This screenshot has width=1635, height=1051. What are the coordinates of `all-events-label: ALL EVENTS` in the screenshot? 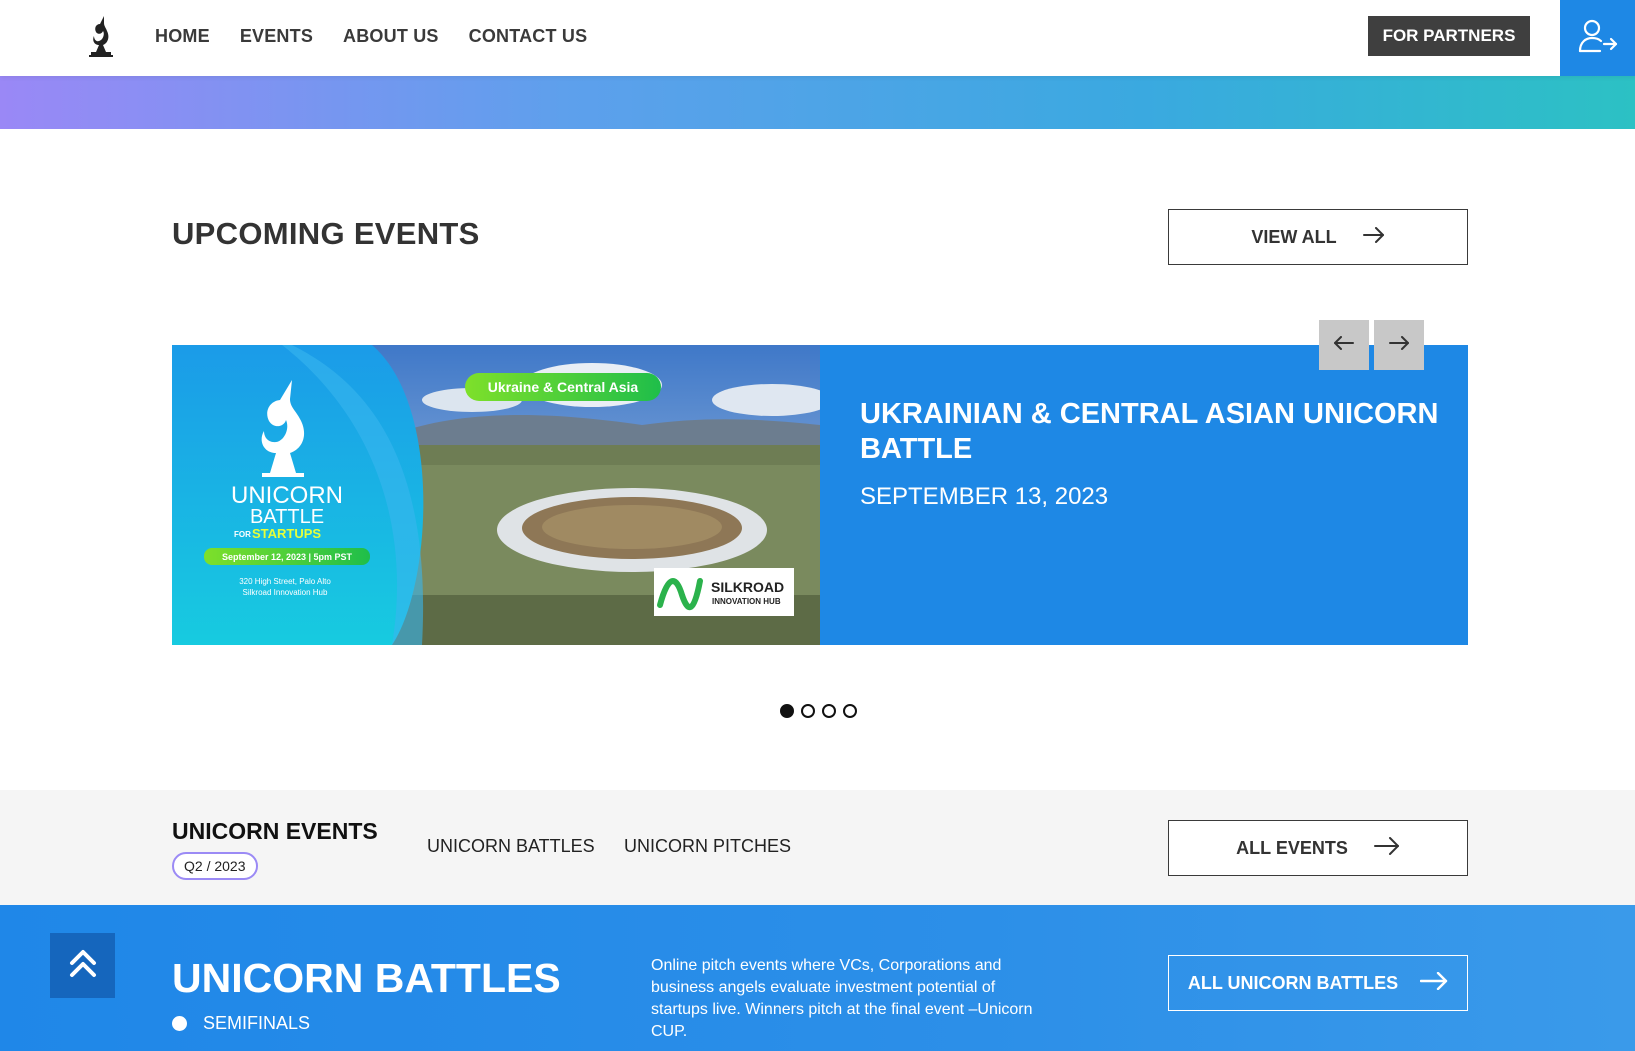 It's located at (1292, 847).